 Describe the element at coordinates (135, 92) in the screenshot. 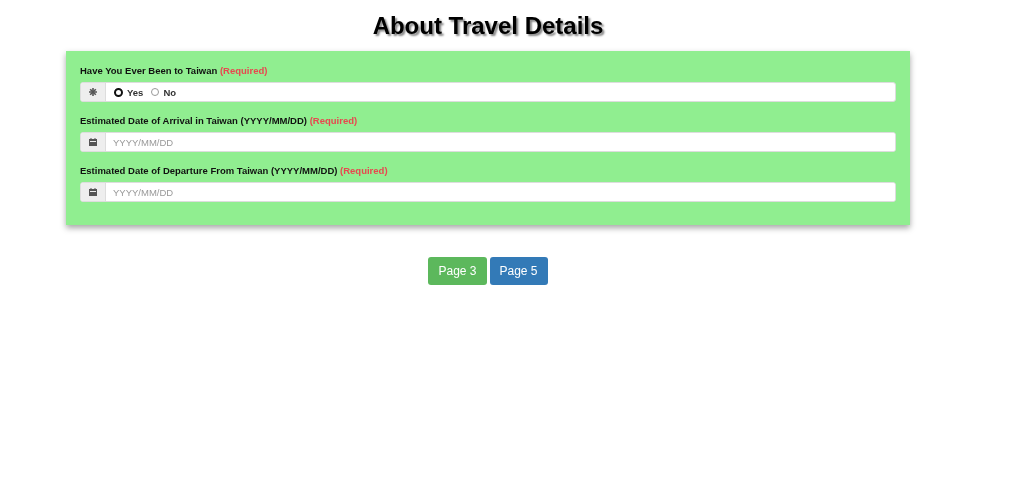

I see `option-label: Yes` at that location.